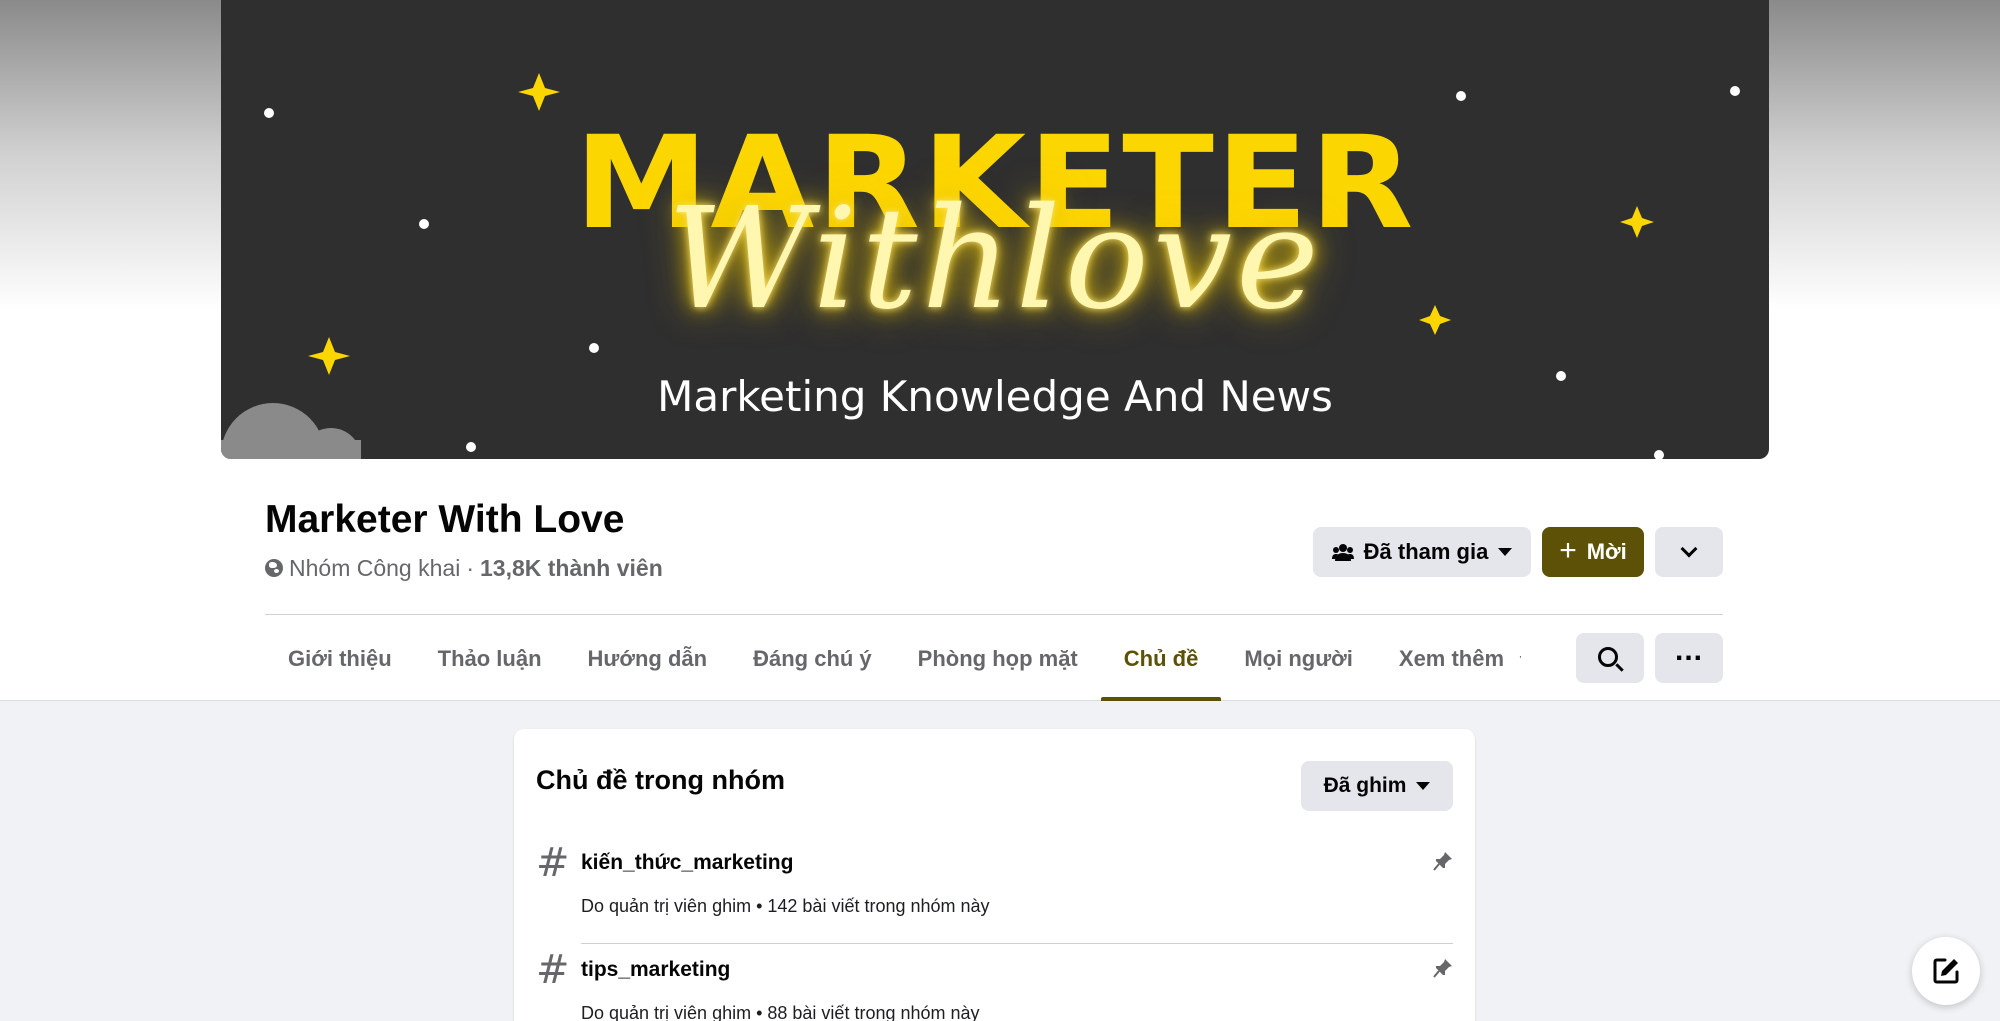 The height and width of the screenshot is (1021, 2000). Describe the element at coordinates (995, 396) in the screenshot. I see `cover-subtitle-text: Marketing Knowledge And News` at that location.